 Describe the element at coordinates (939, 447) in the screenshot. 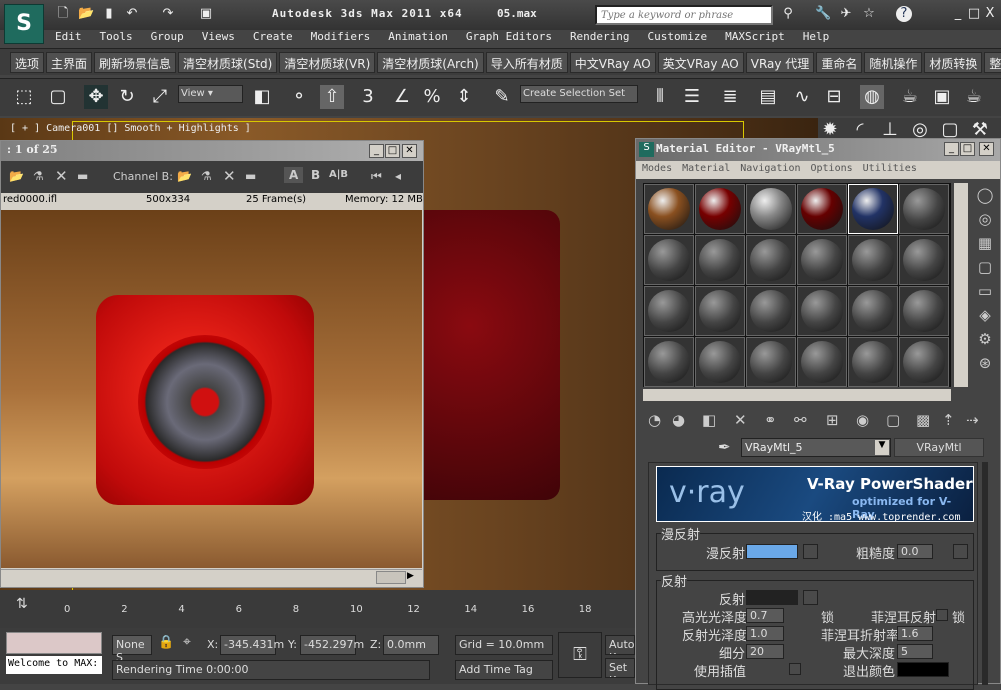

I see `material-type-button: VRayMtl` at that location.